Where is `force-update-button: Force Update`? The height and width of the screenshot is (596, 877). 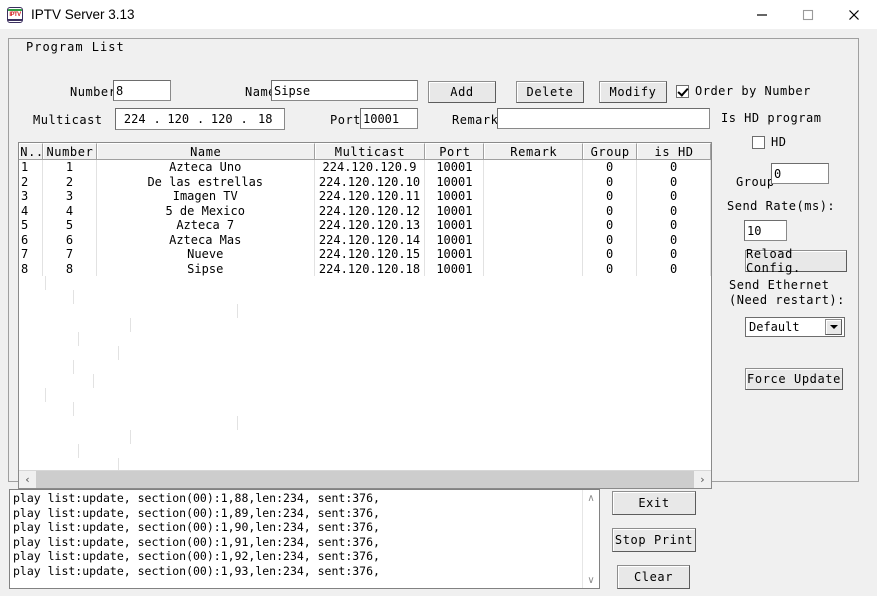
force-update-button: Force Update is located at coordinates (794, 379).